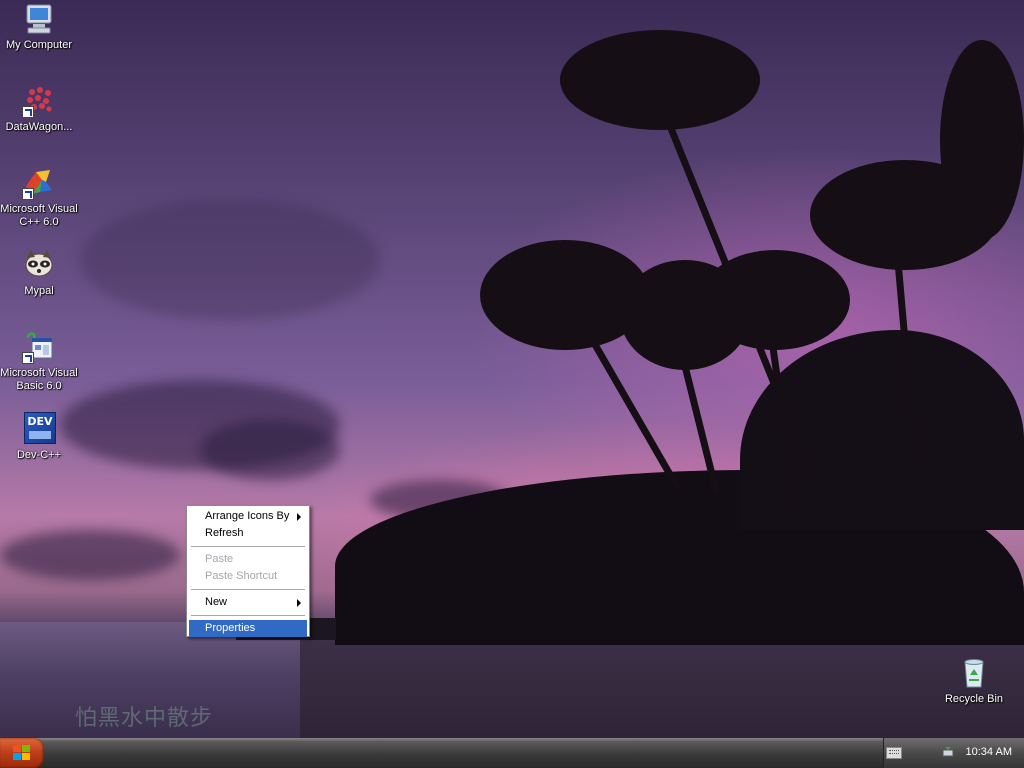 The image size is (1024, 768). Describe the element at coordinates (39, 291) in the screenshot. I see `desktop-icon-label: Mypal` at that location.